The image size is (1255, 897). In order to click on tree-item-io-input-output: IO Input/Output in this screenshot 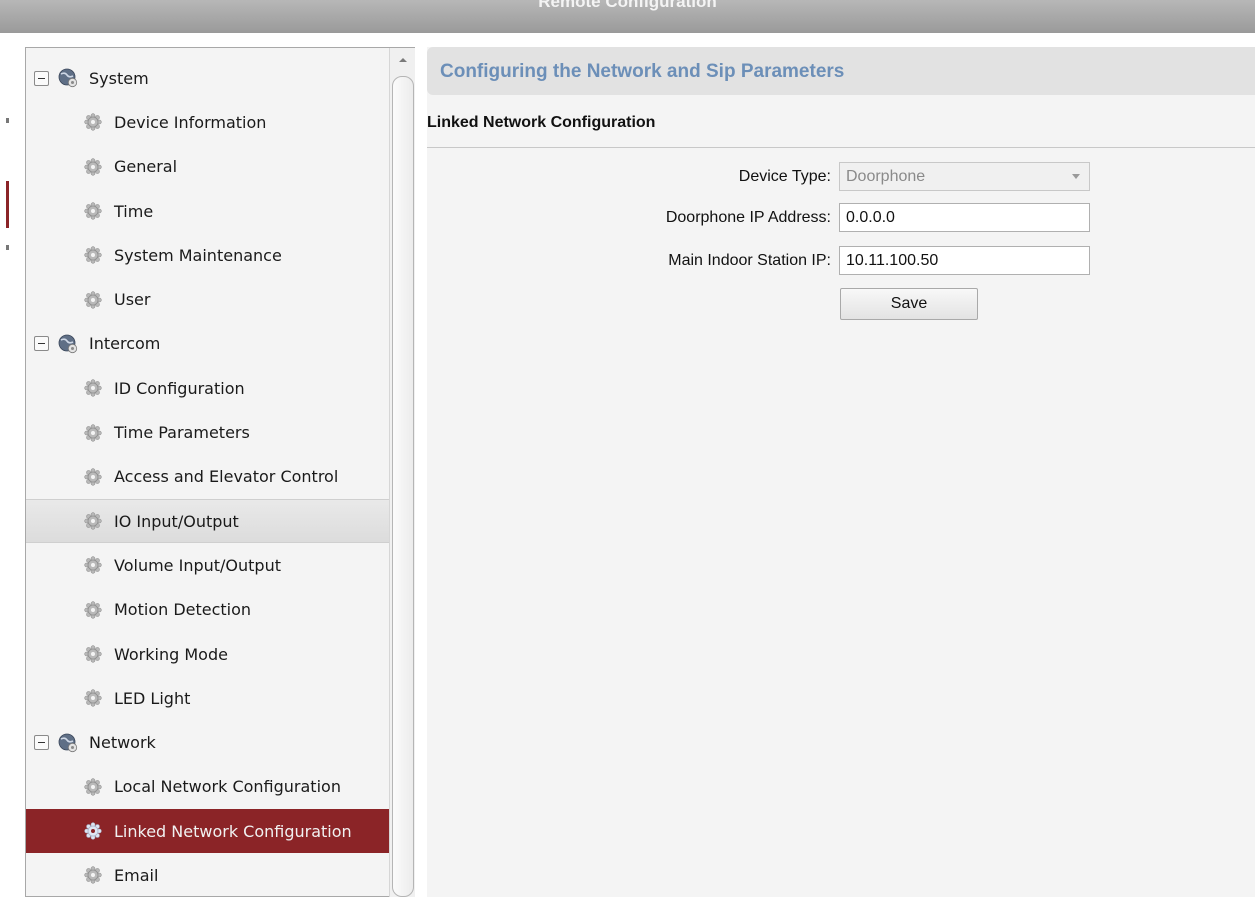, I will do `click(208, 521)`.